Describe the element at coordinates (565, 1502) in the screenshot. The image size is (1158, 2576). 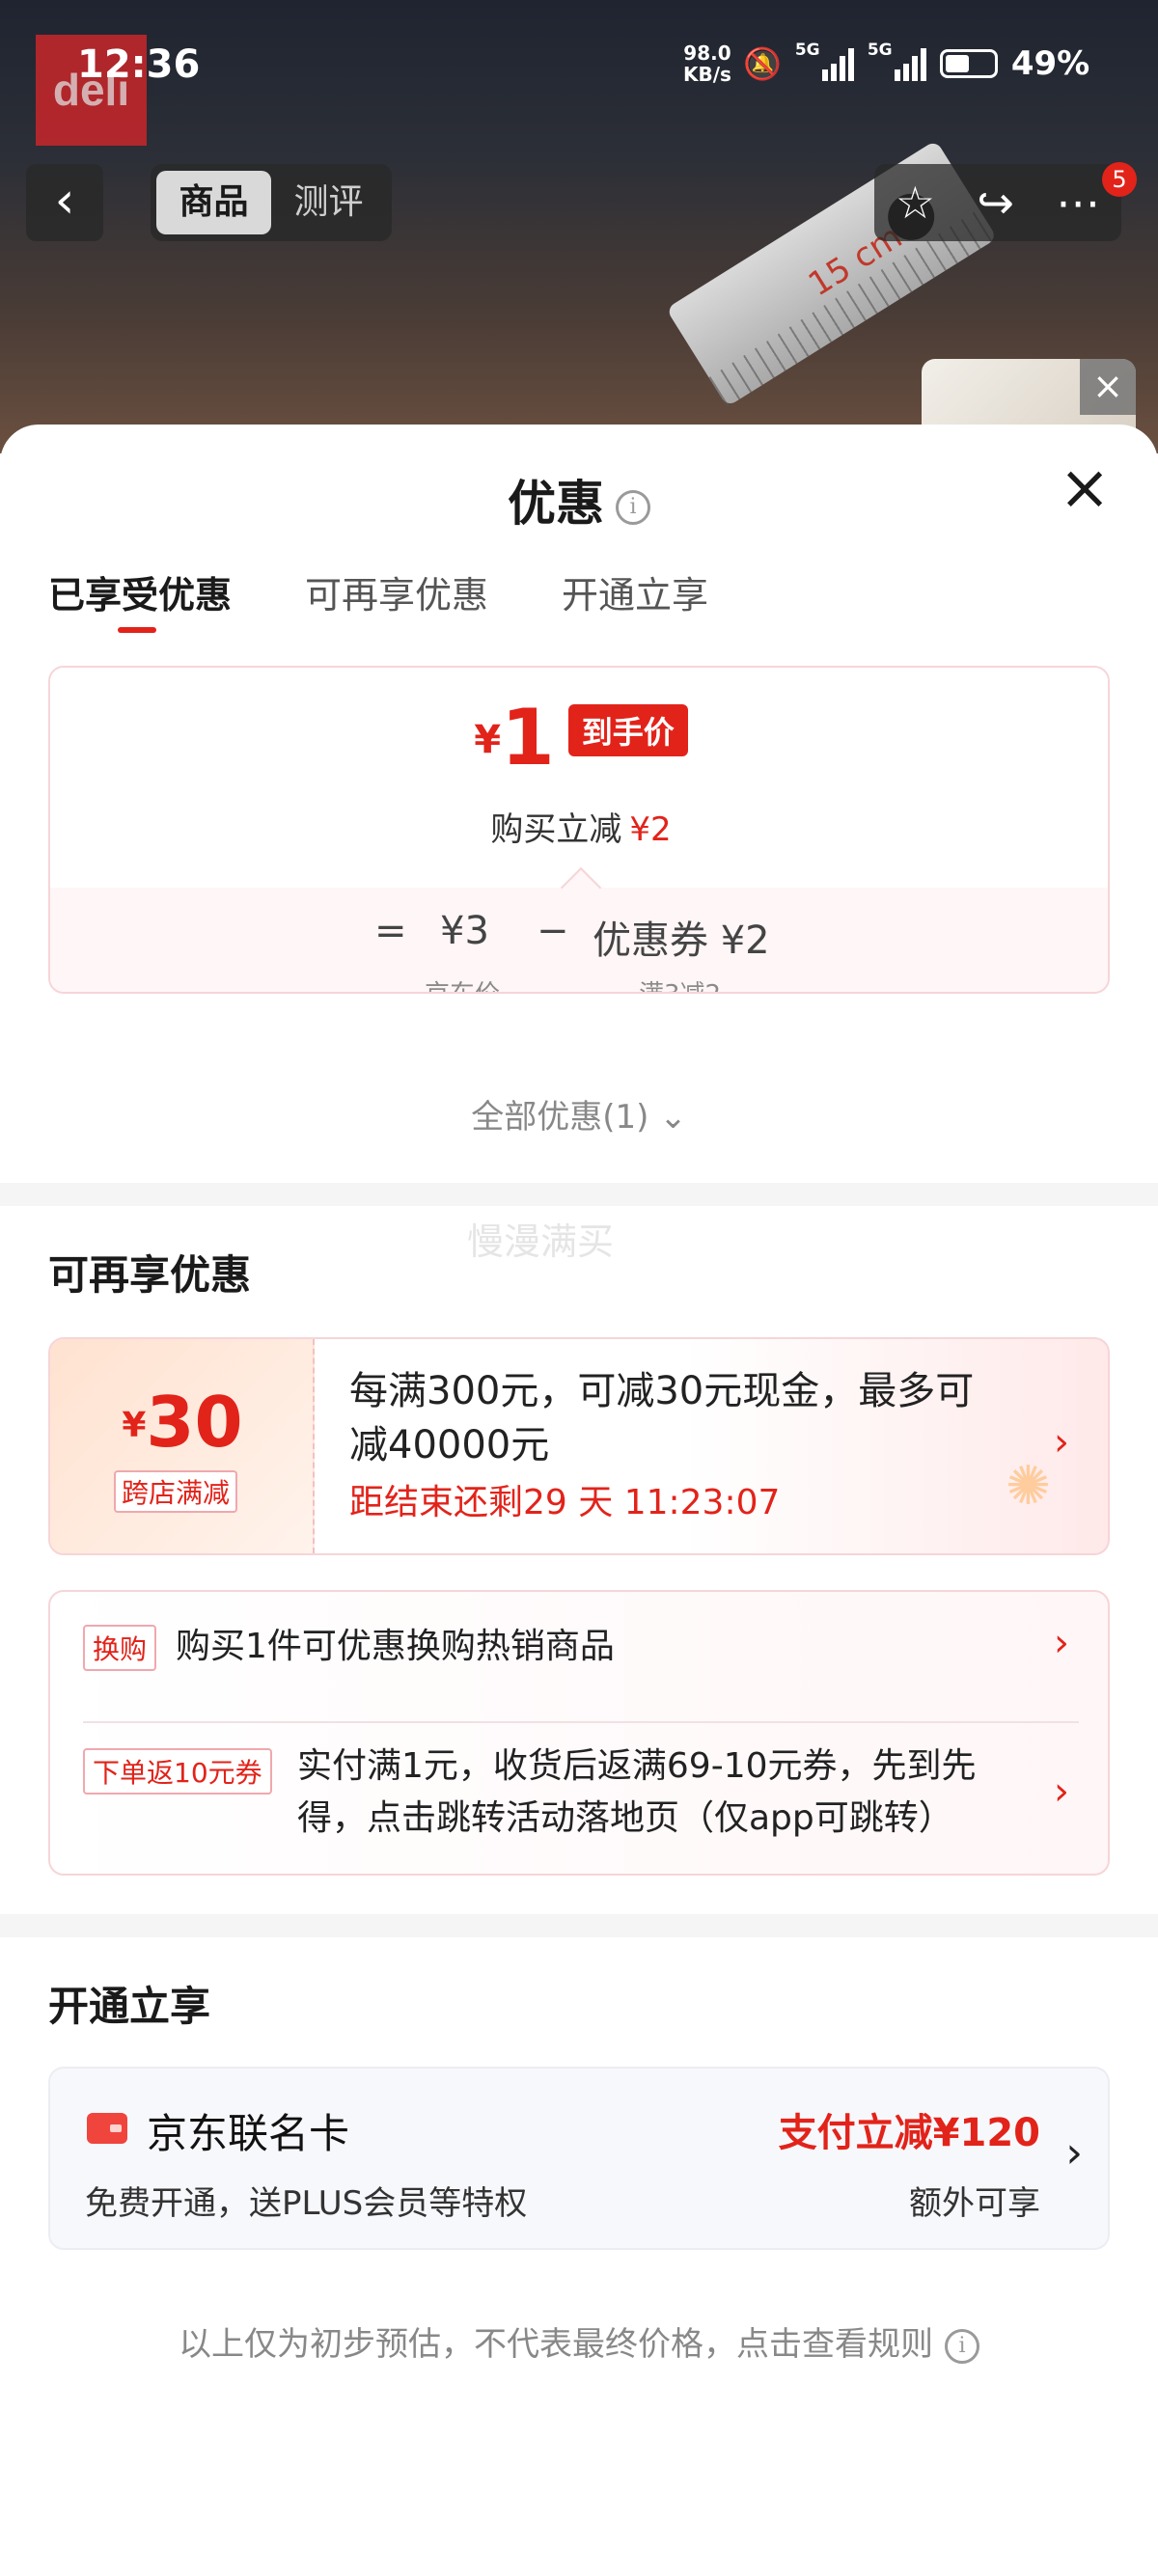
I see `coupon-countdown: 距结束还剩29 天 11:23:07` at that location.